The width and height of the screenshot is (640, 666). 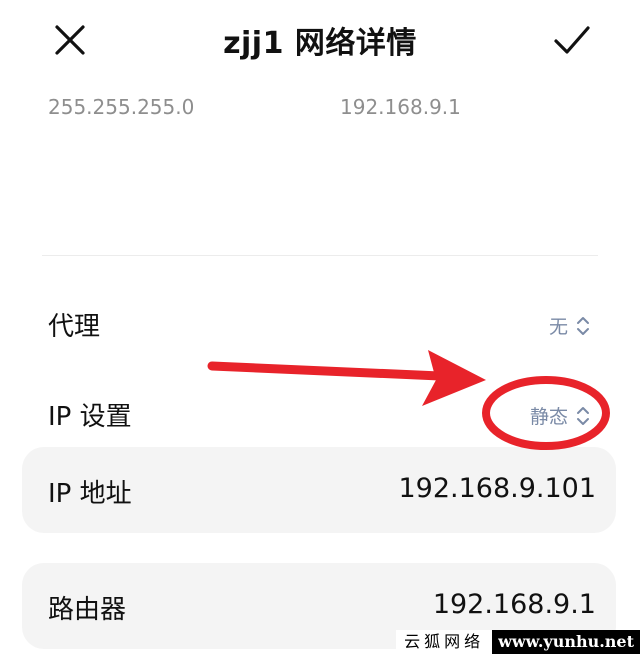 I want to click on page-title: zjj1 网络详情, so click(x=320, y=43).